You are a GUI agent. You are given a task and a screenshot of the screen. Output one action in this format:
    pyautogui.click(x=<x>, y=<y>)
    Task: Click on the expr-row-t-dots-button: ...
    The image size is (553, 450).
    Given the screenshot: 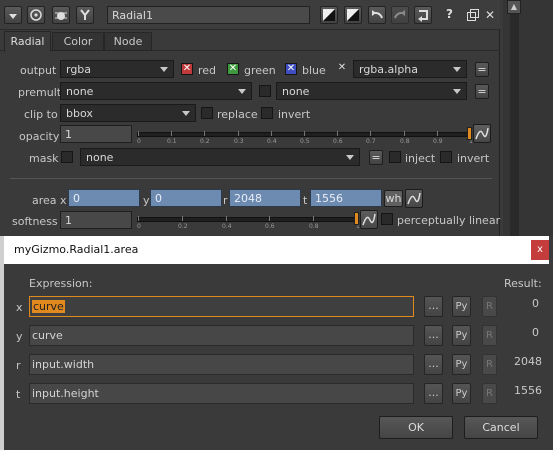 What is the action you would take?
    pyautogui.click(x=433, y=393)
    